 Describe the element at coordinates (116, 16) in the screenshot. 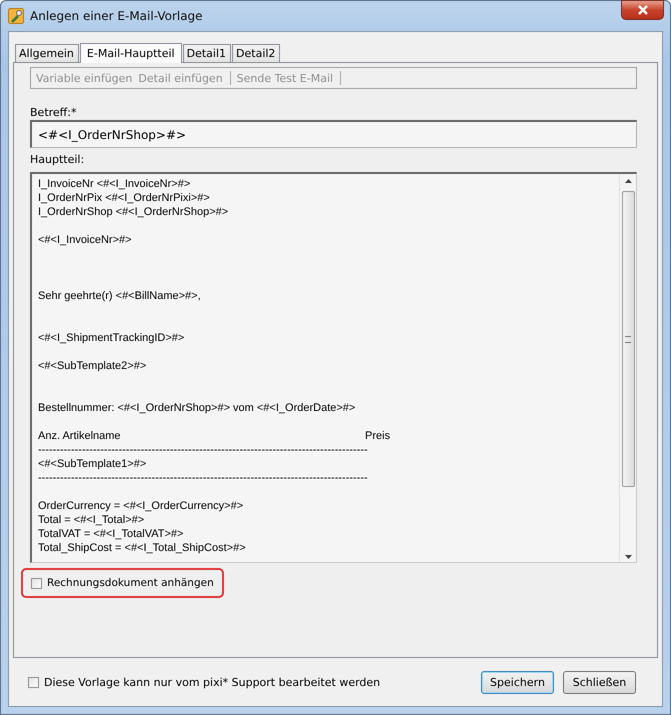

I see `window-title: Anlegen einer E-Mail-Vorlage` at that location.